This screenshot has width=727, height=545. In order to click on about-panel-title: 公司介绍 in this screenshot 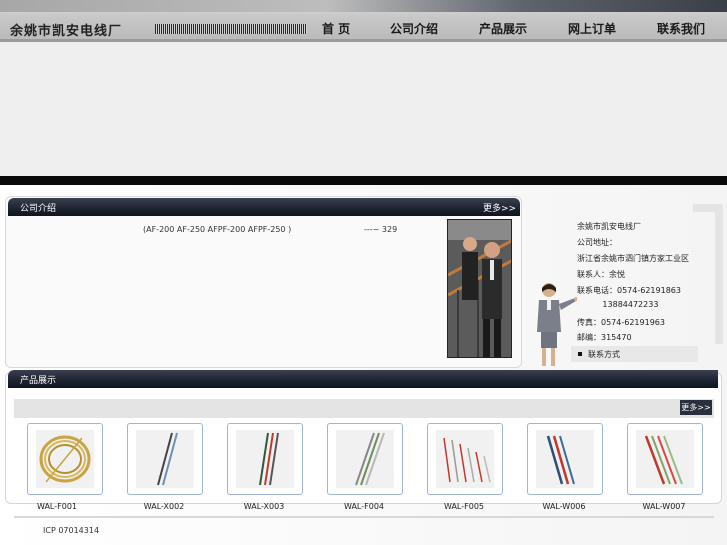, I will do `click(38, 209)`.